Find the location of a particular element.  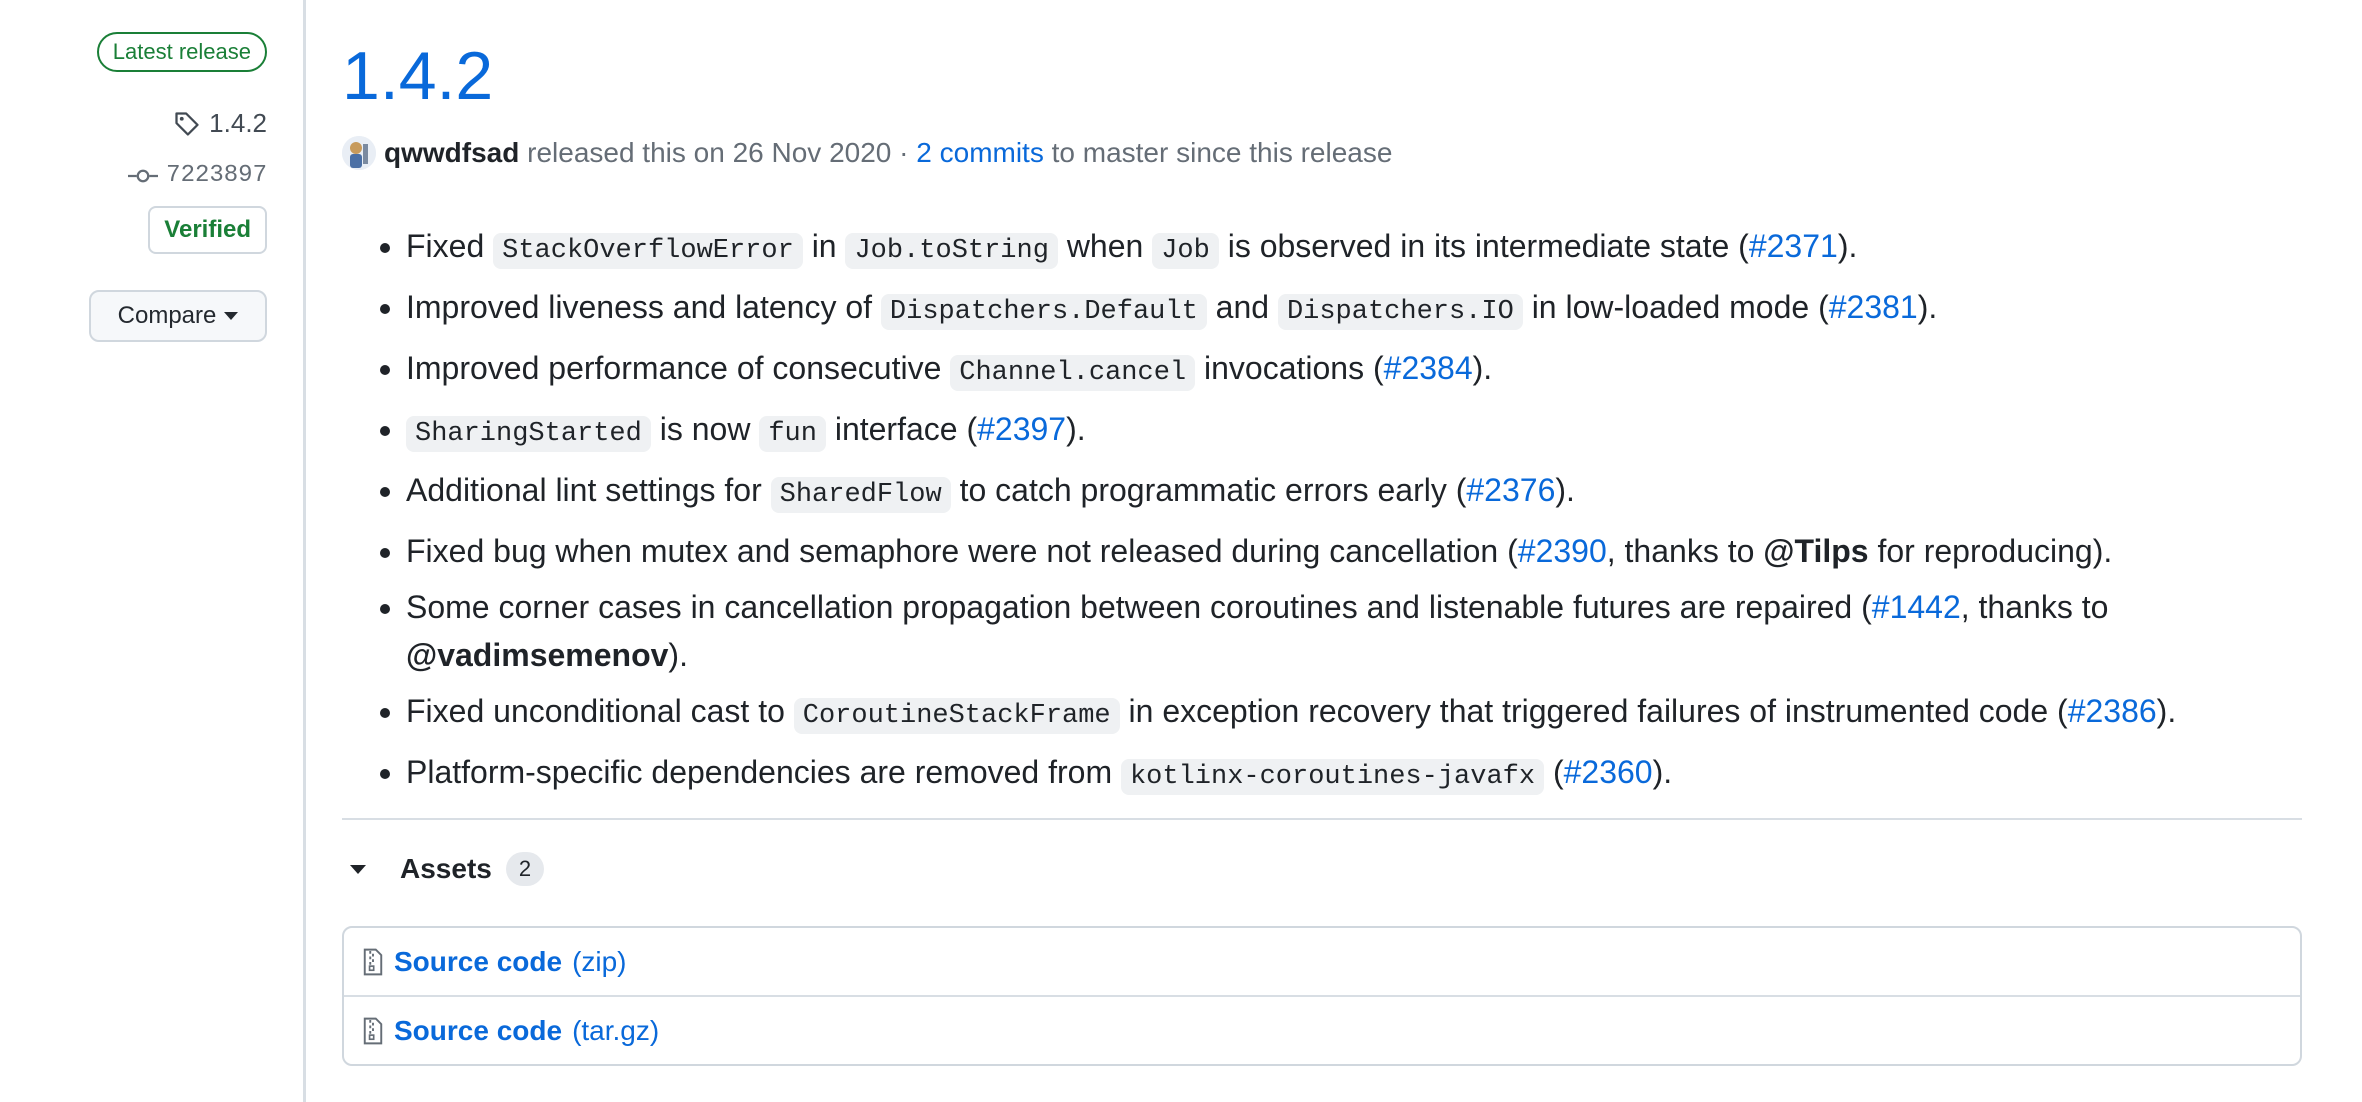

issue-link: #2397 is located at coordinates (1021, 429).